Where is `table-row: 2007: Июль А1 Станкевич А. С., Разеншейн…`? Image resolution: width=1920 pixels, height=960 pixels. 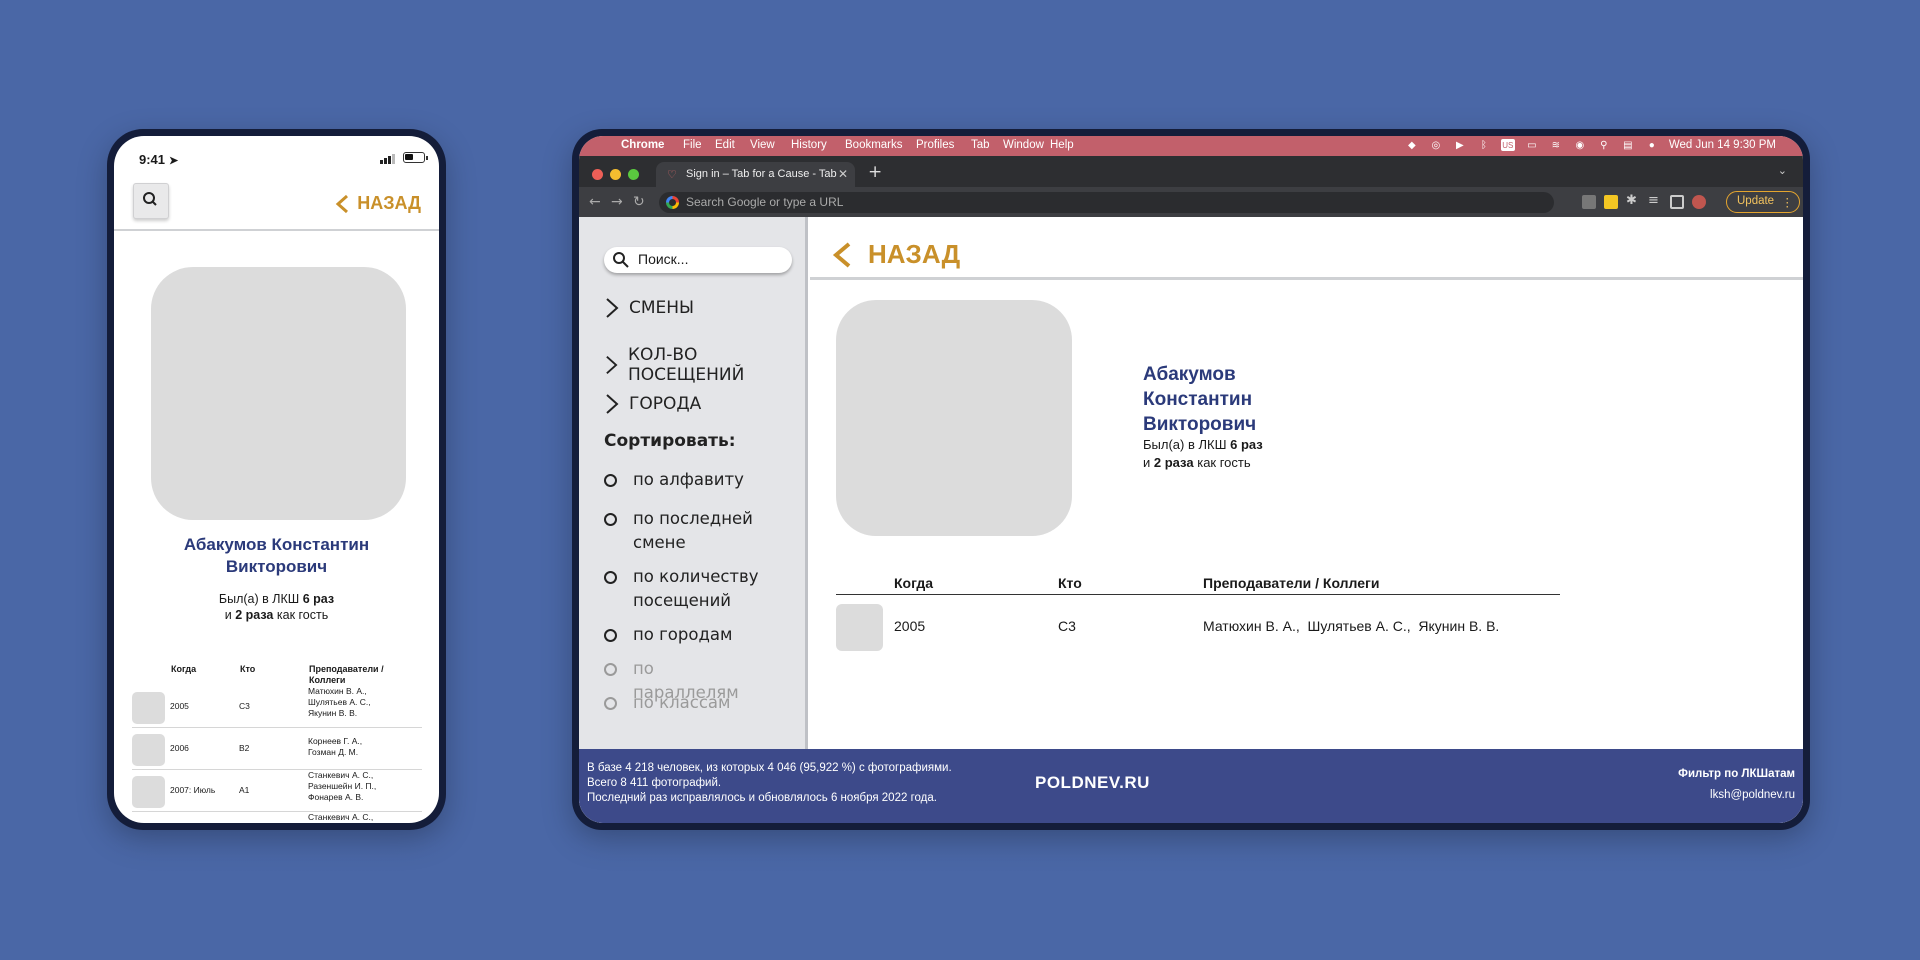
table-row: 2007: Июль А1 Станкевич А. С., Разеншейн… is located at coordinates (277, 791).